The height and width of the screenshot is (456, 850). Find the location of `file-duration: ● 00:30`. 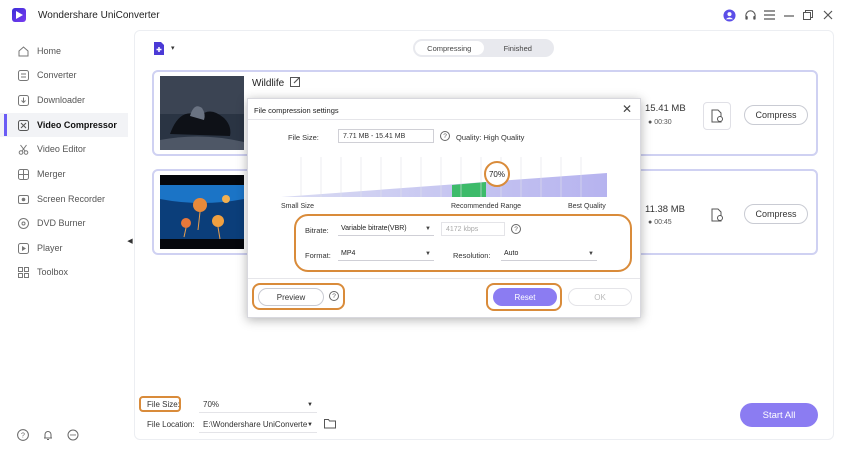

file-duration: ● 00:30 is located at coordinates (660, 122).